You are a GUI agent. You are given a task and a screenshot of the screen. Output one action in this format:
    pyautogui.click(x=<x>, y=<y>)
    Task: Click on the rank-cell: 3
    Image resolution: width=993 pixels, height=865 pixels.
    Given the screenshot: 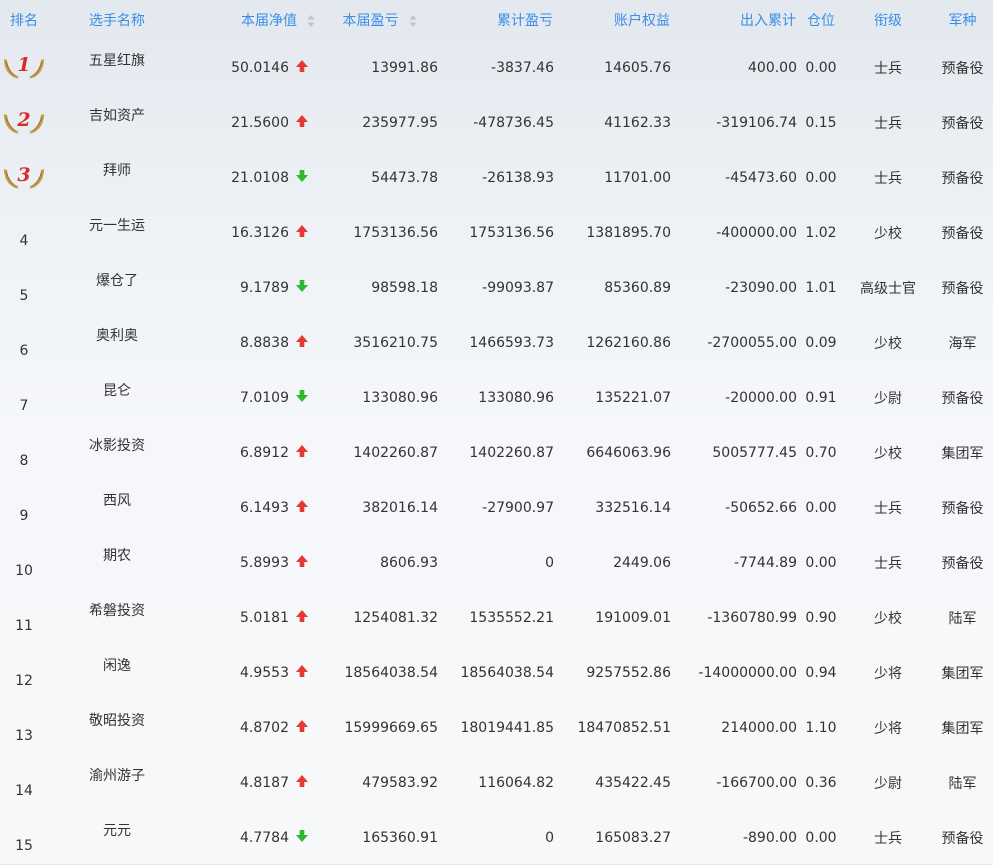 What is the action you would take?
    pyautogui.click(x=24, y=177)
    